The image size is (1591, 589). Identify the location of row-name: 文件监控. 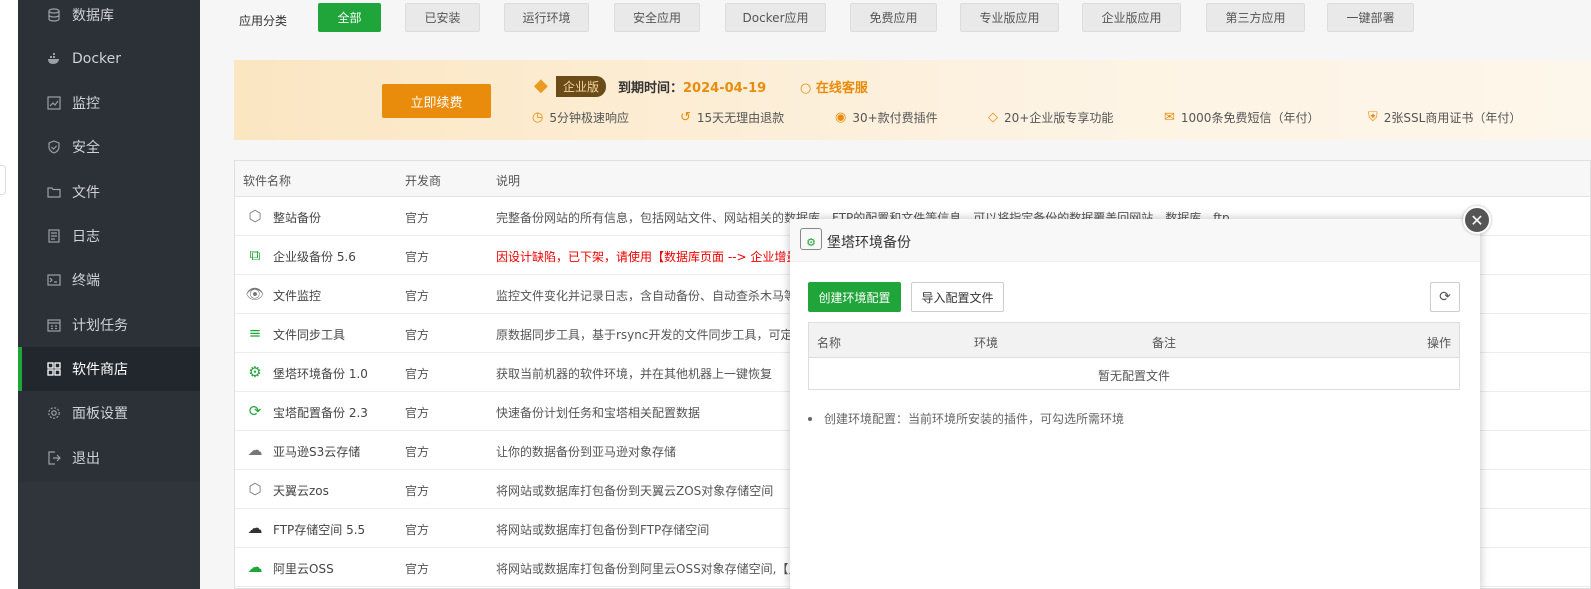
(297, 296).